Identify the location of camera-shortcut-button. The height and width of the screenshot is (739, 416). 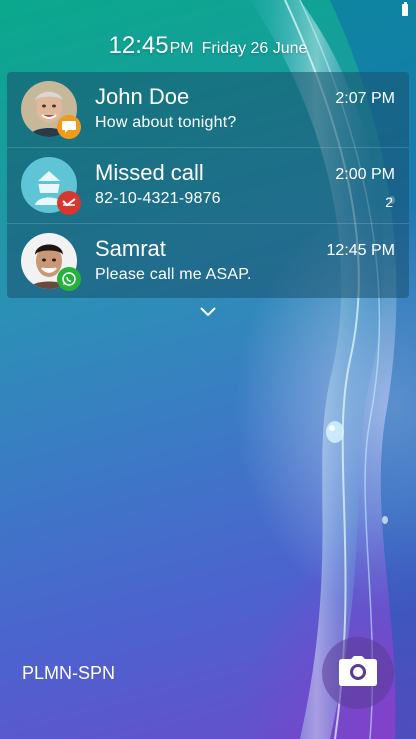
(358, 673).